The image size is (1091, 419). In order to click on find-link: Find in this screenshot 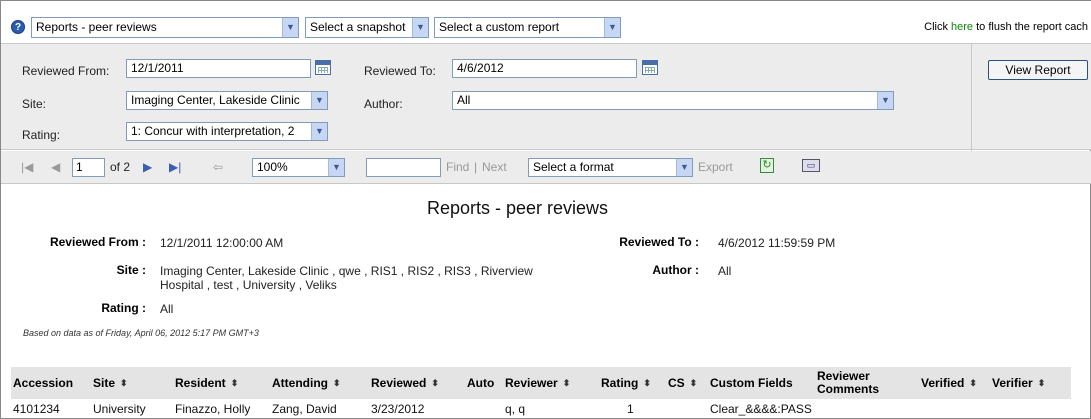, I will do `click(457, 167)`.